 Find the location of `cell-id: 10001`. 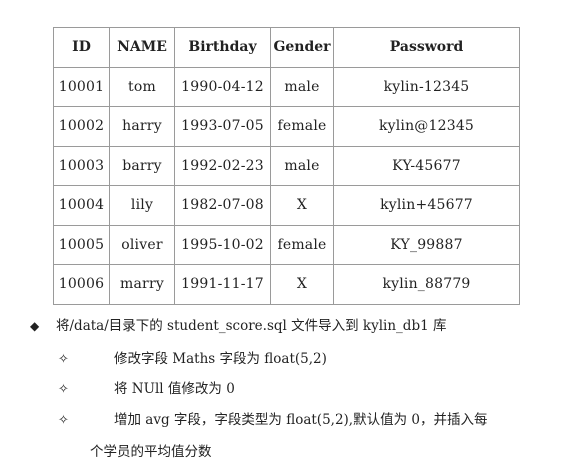

cell-id: 10001 is located at coordinates (81, 86).